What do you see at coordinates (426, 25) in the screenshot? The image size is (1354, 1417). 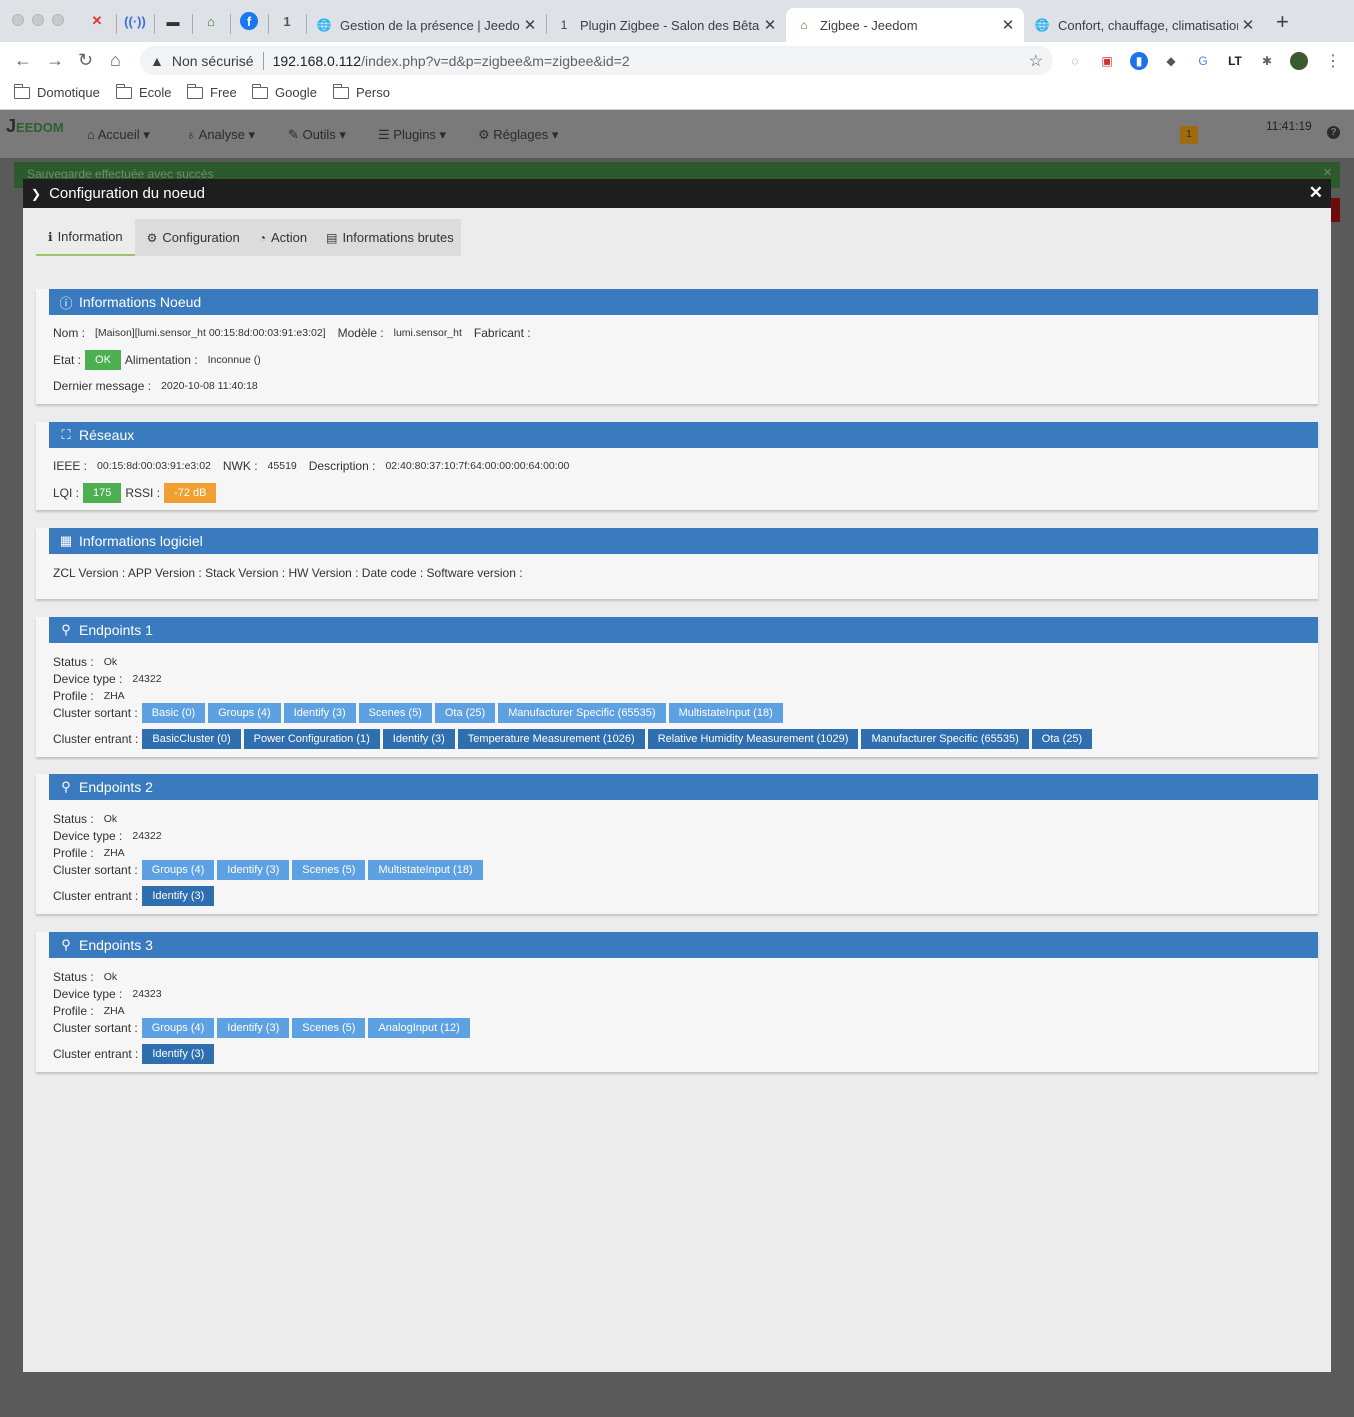 I see `tab-gestion-presence: 🌐 Gestion de la présence | Jeedom ✕` at bounding box center [426, 25].